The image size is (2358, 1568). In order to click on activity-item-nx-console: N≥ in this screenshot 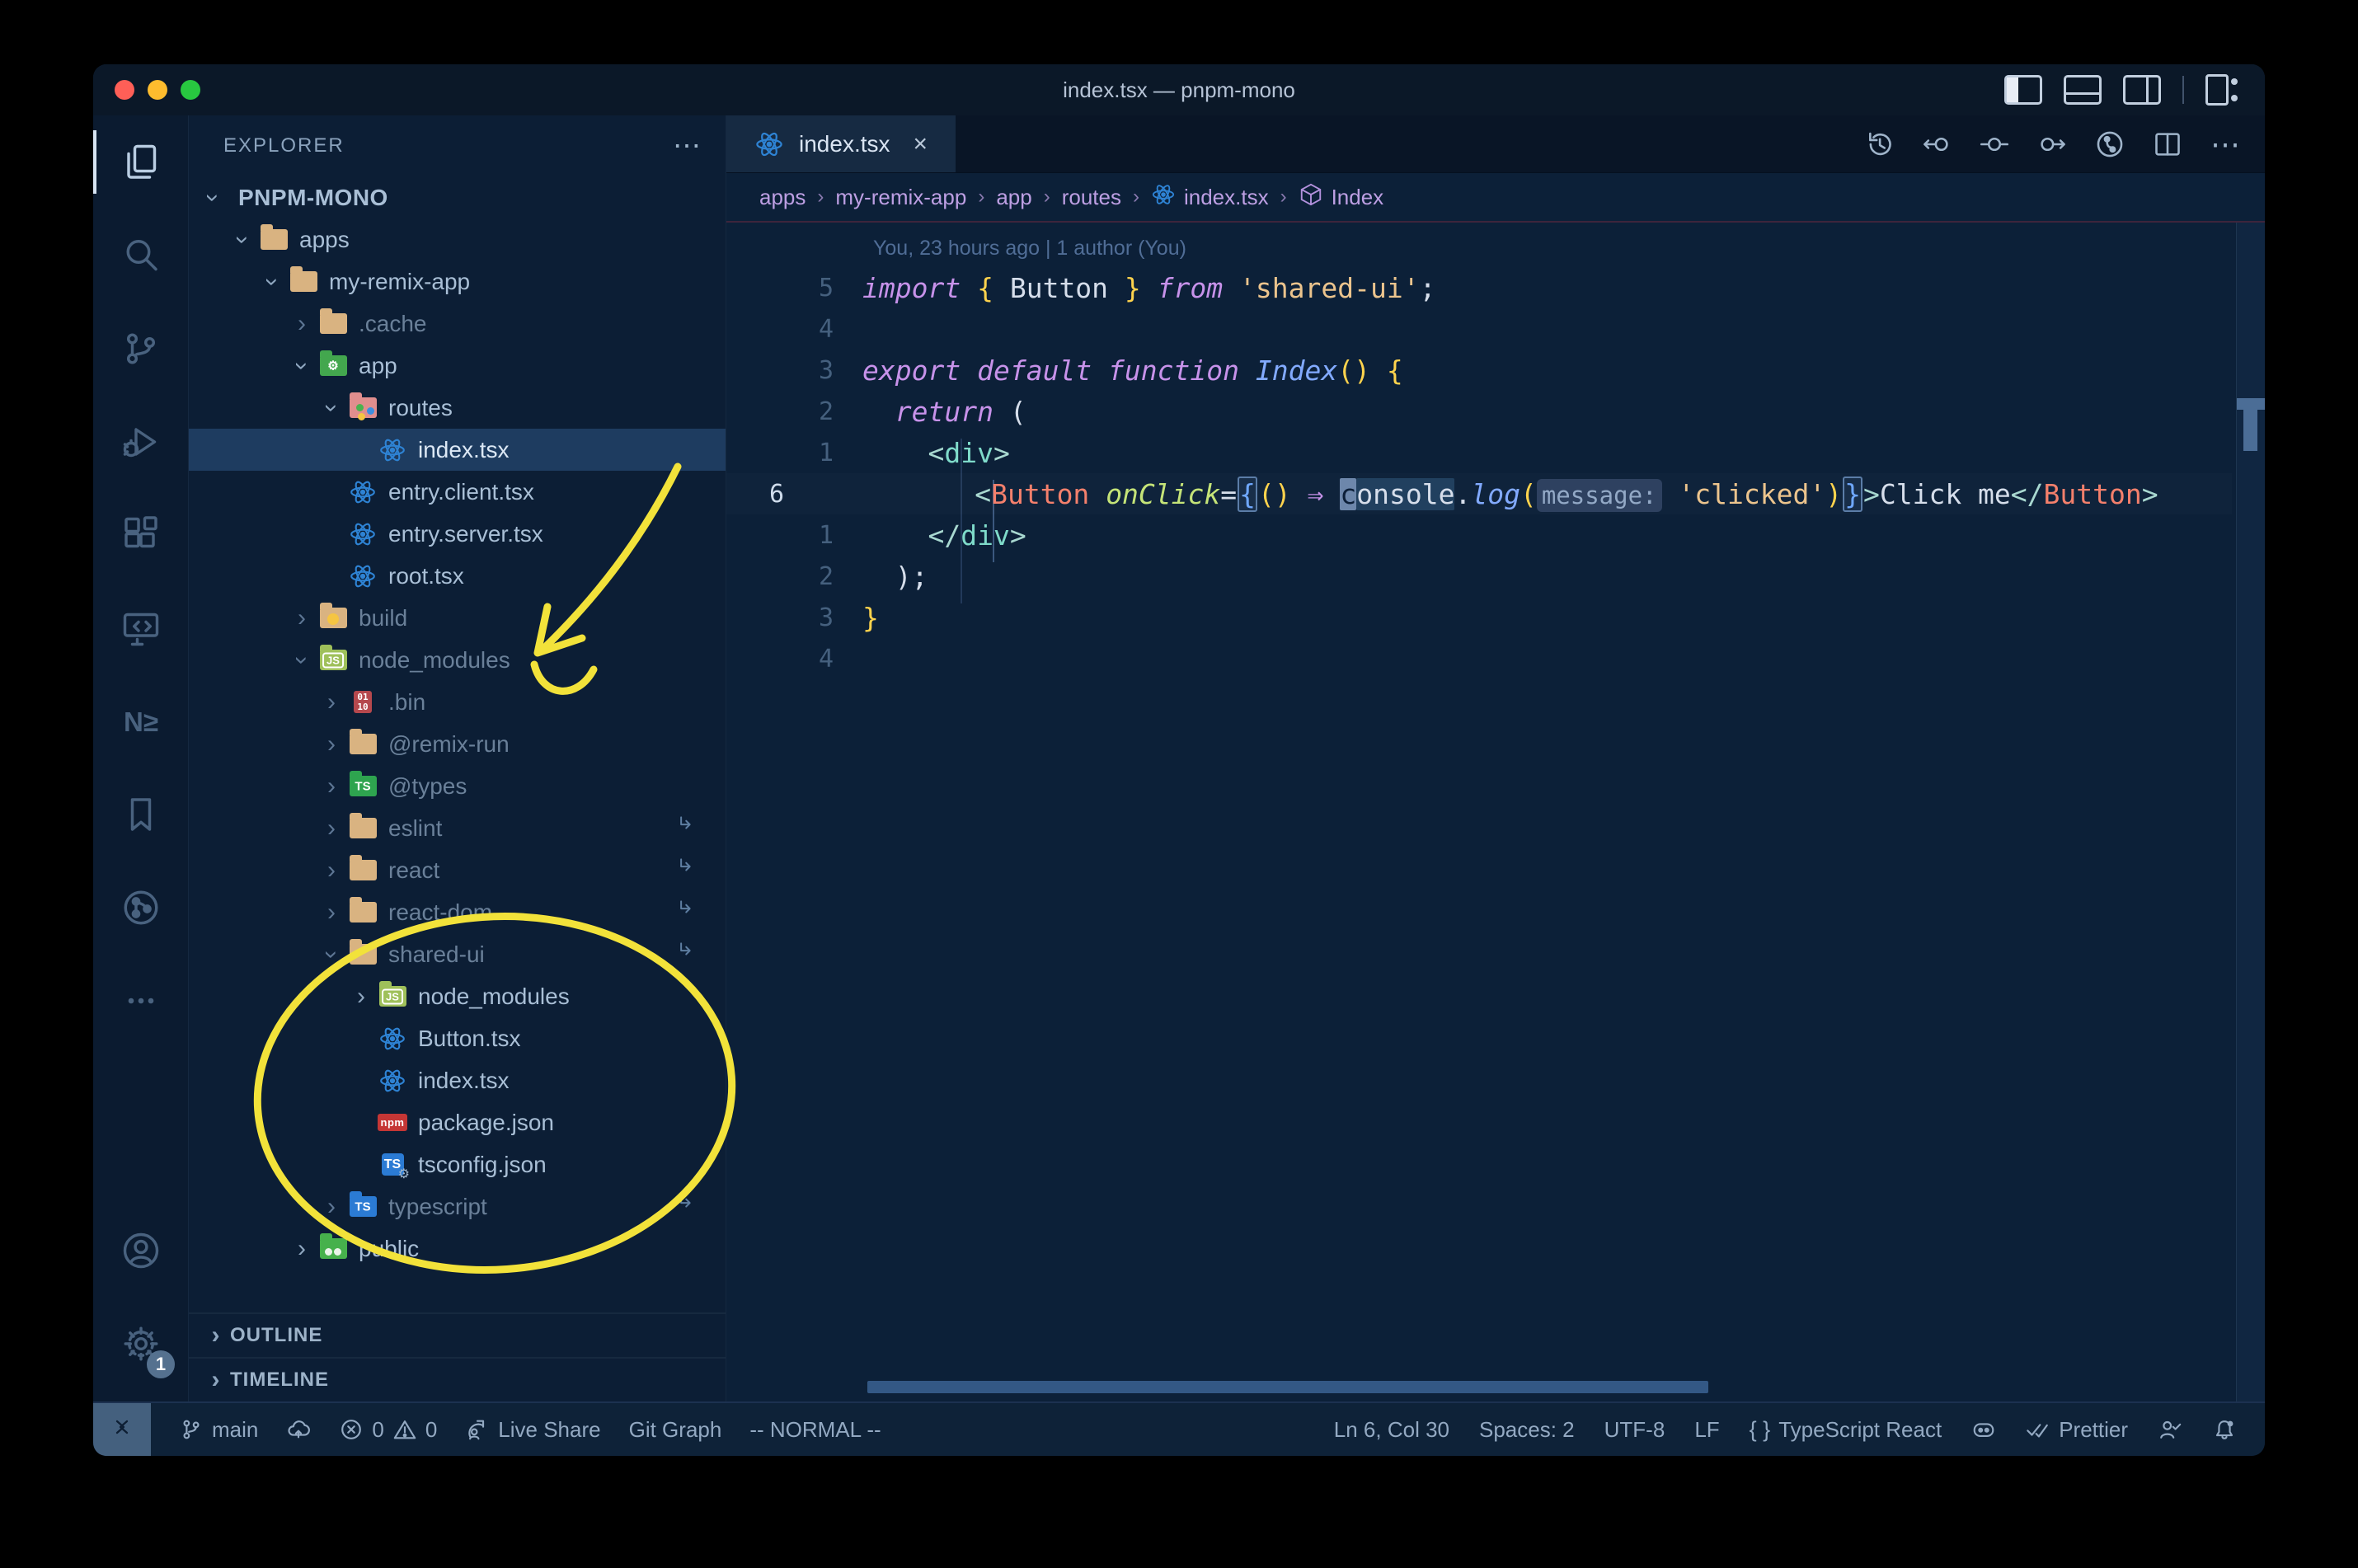, I will do `click(141, 721)`.